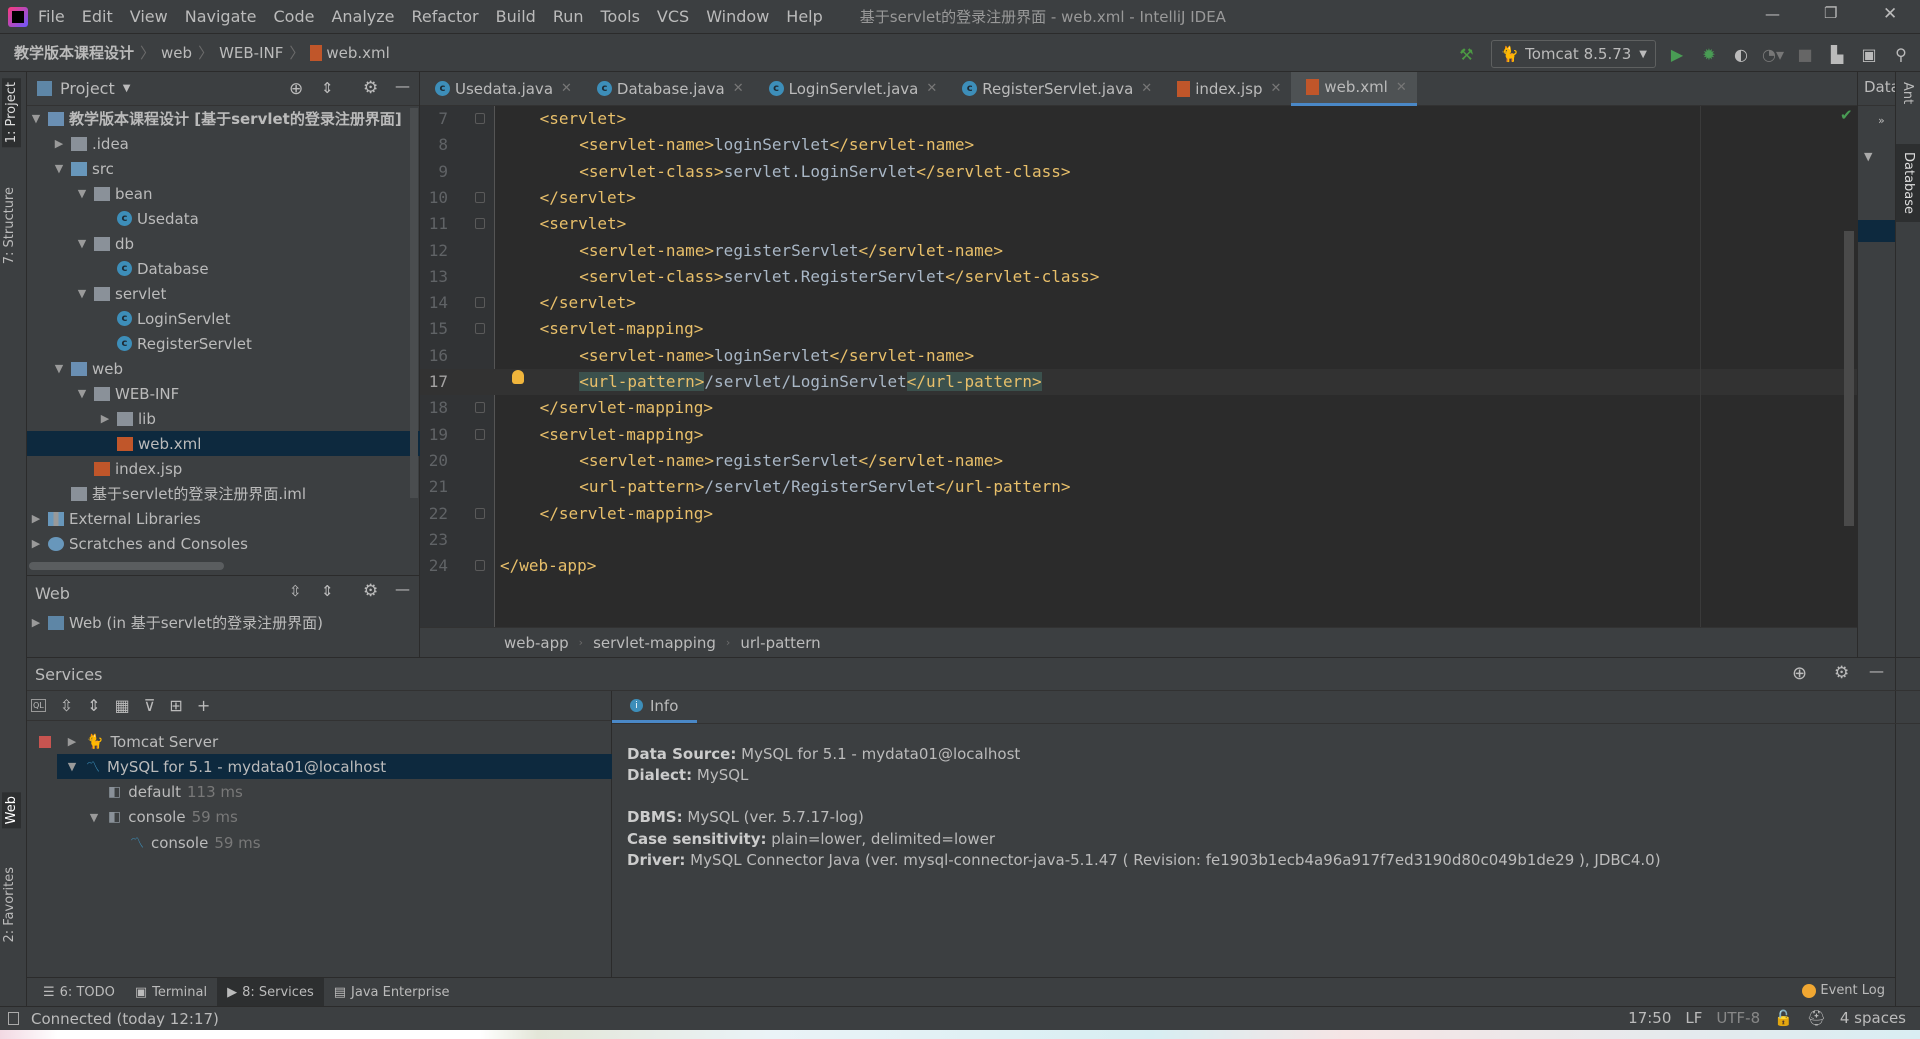  I want to click on tab-info: i Info, so click(654, 707).